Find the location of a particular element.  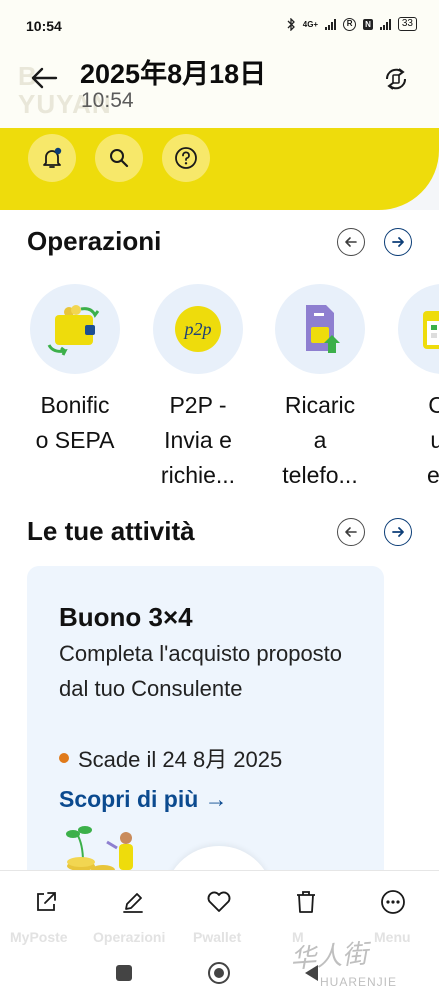

back-arrow-icon is located at coordinates (44, 78).